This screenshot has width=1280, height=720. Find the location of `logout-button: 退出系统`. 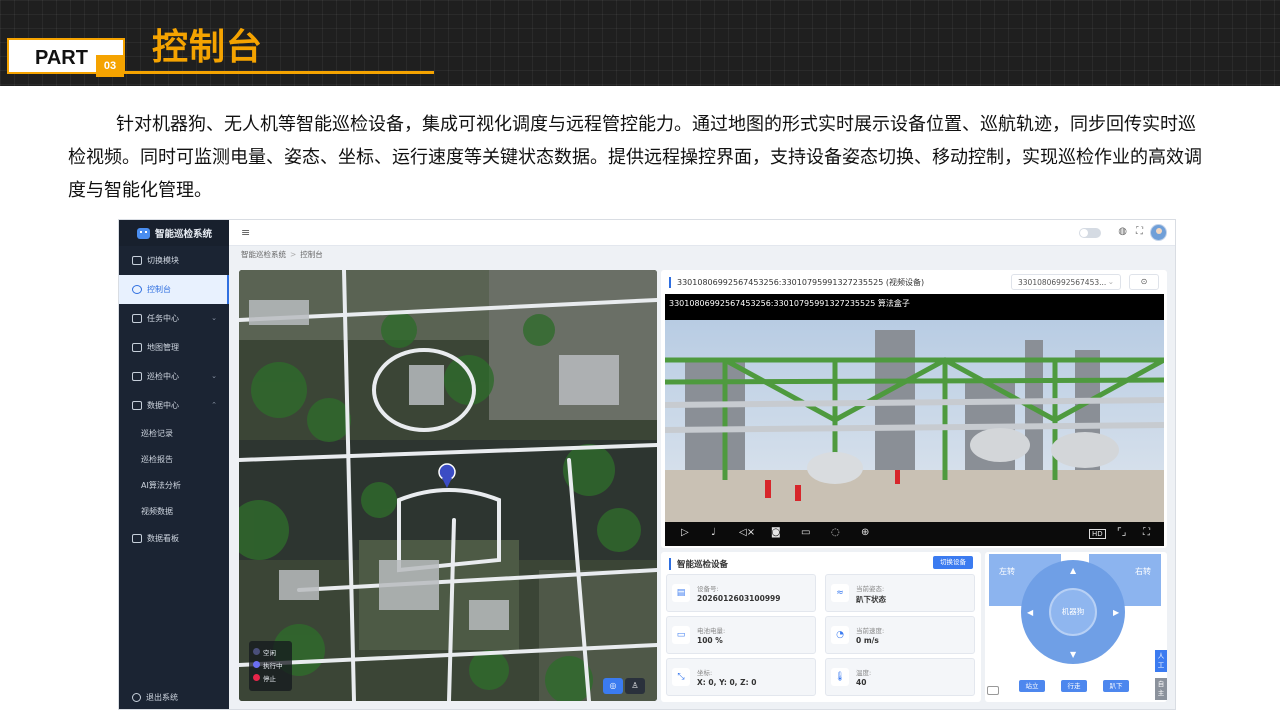

logout-button: 退出系统 is located at coordinates (155, 697).